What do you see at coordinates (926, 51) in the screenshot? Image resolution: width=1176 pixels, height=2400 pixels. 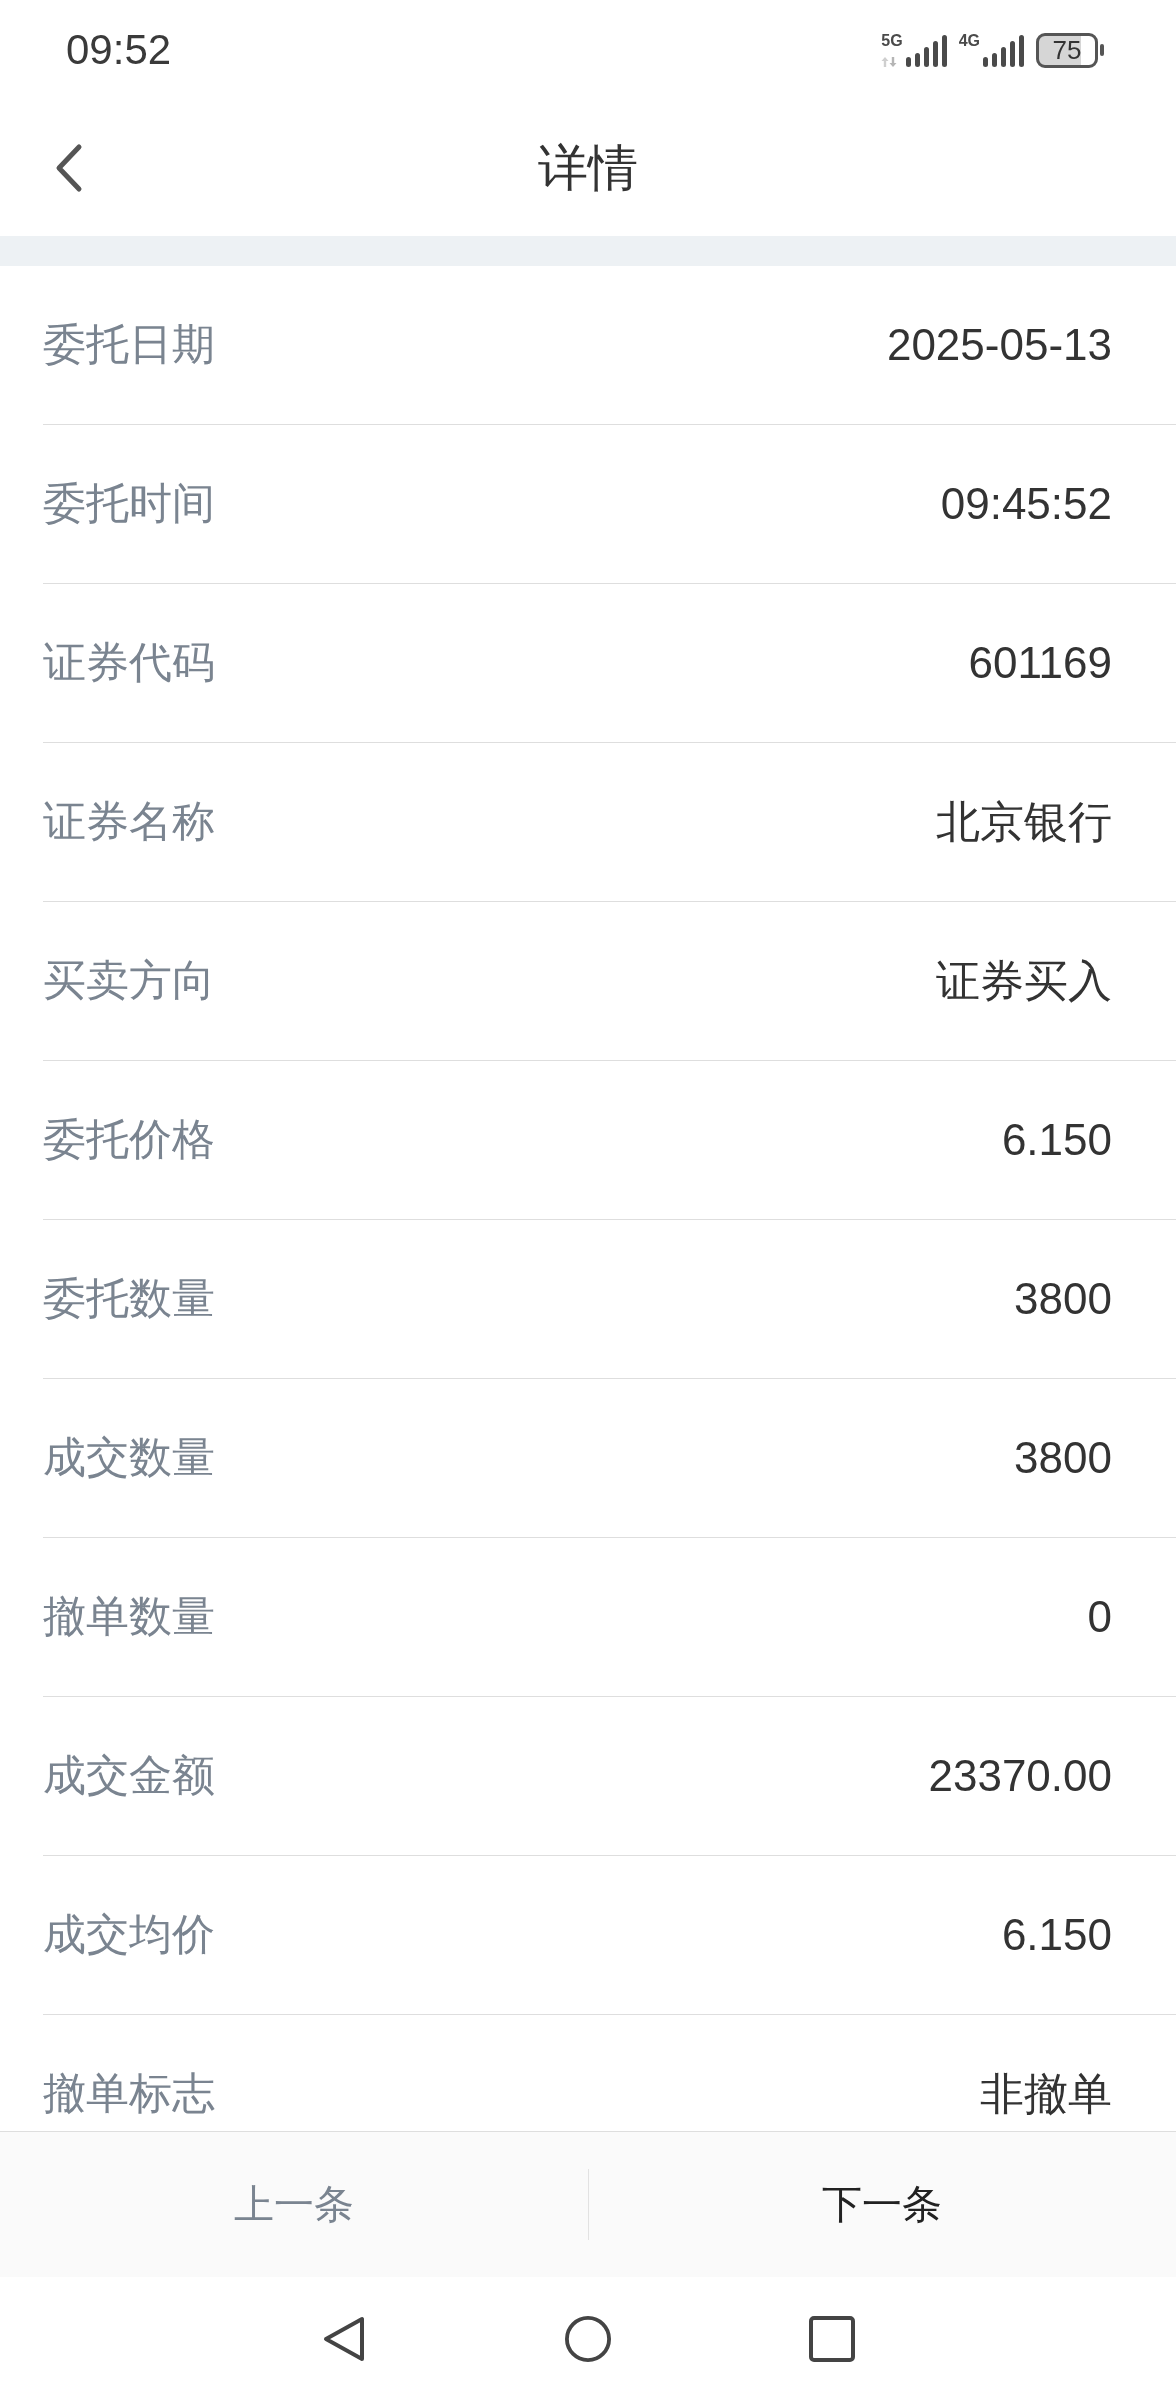 I see `signal-icon` at bounding box center [926, 51].